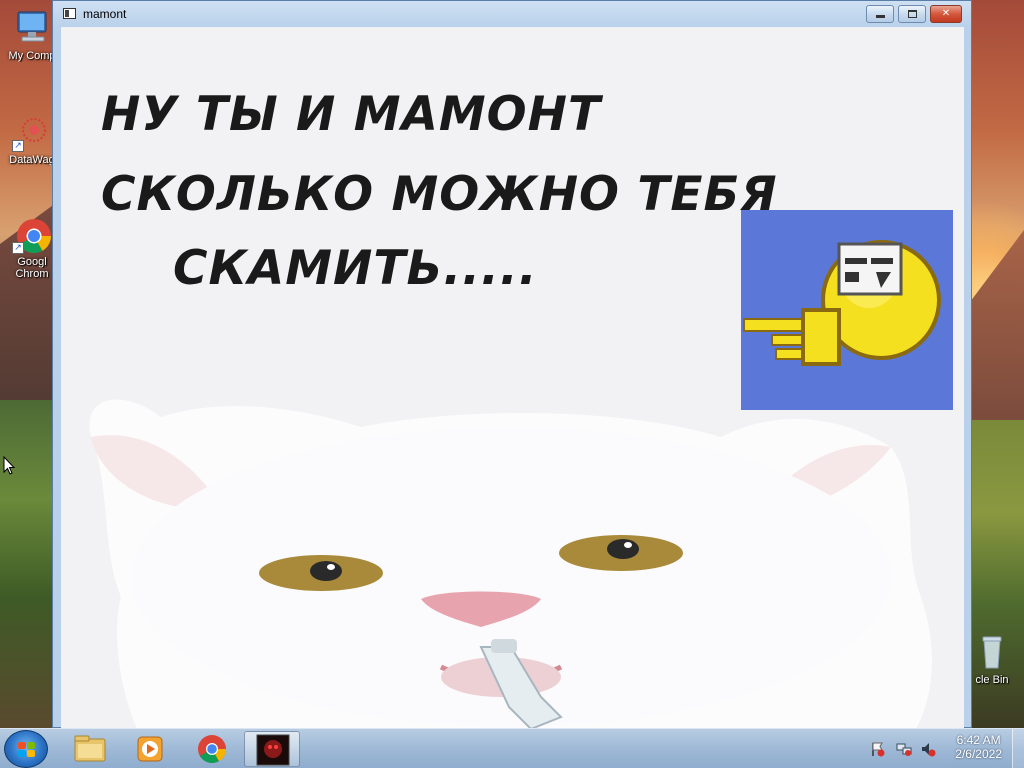  I want to click on explorer-icon, so click(90, 748).